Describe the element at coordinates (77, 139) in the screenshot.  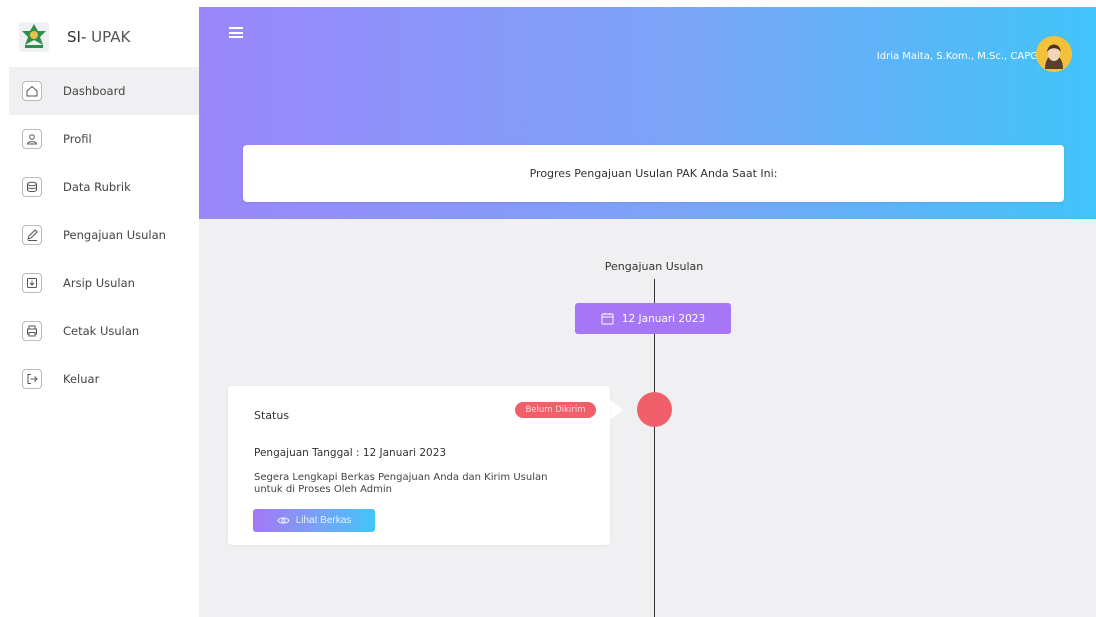
I see `sidebar-item-label: Profil` at that location.